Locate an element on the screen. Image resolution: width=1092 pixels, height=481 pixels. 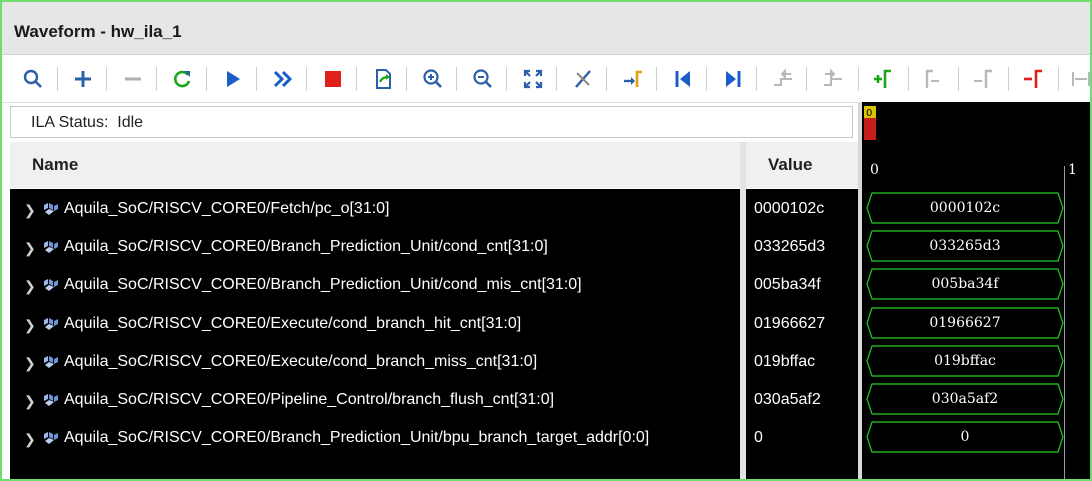
cut-marker-icon is located at coordinates (583, 79).